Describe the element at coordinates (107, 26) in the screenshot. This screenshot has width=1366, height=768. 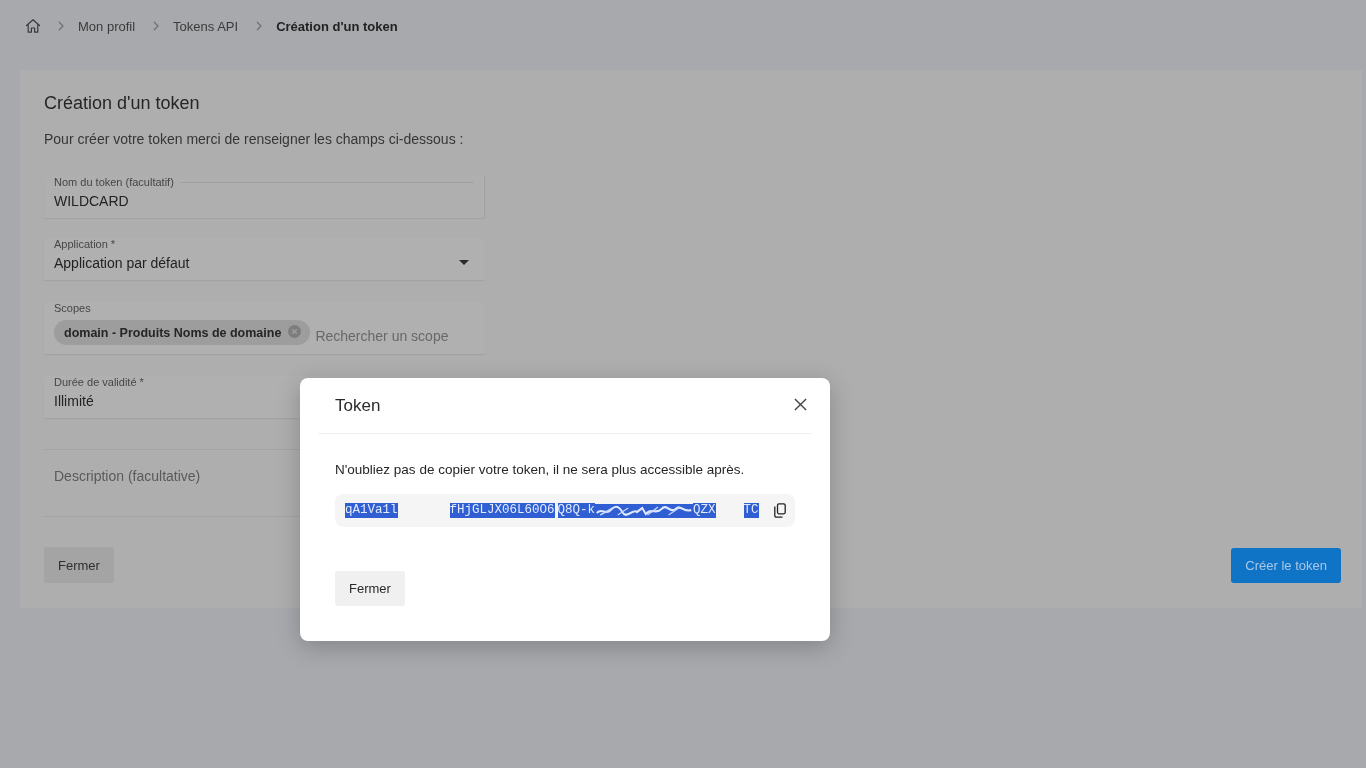
I see `breadcrumb-link: Mon profil` at that location.